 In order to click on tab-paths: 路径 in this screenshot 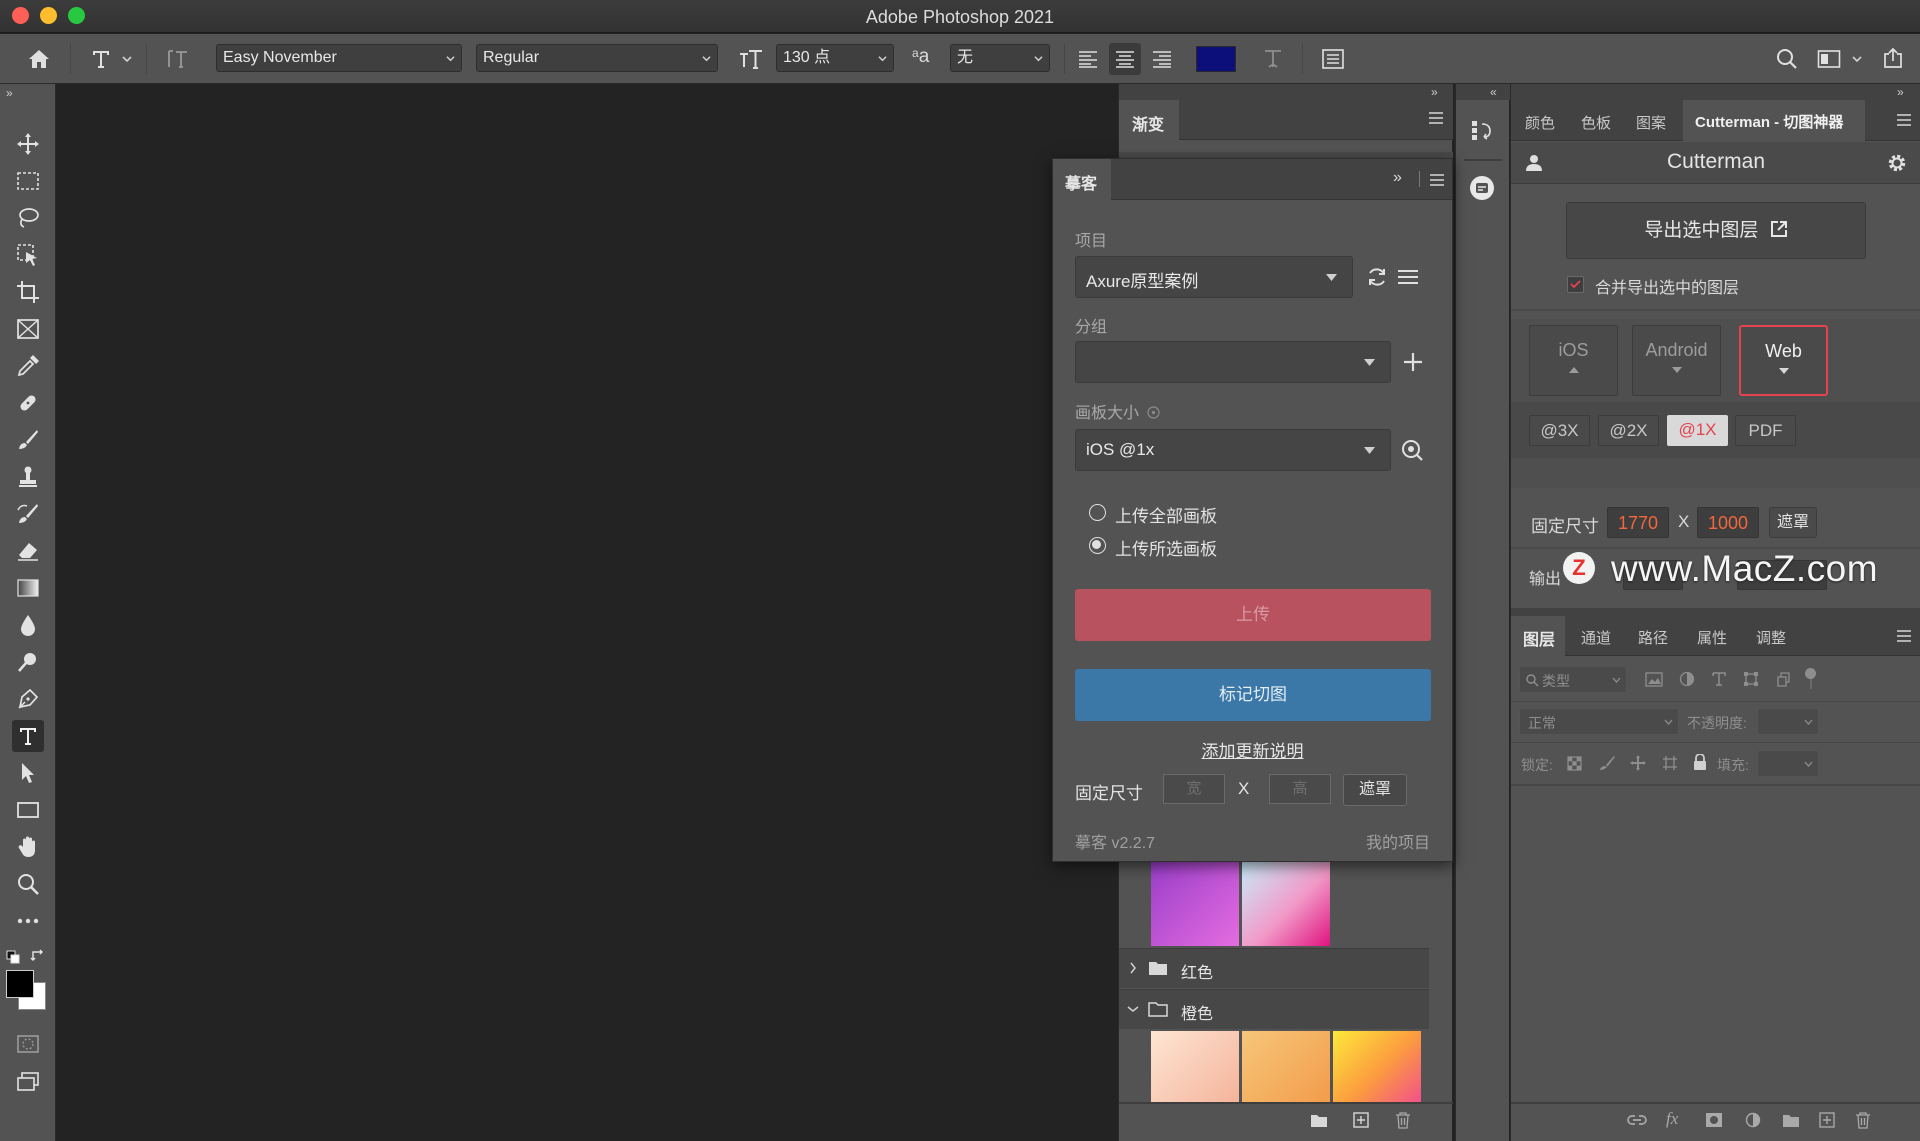, I will do `click(1653, 637)`.